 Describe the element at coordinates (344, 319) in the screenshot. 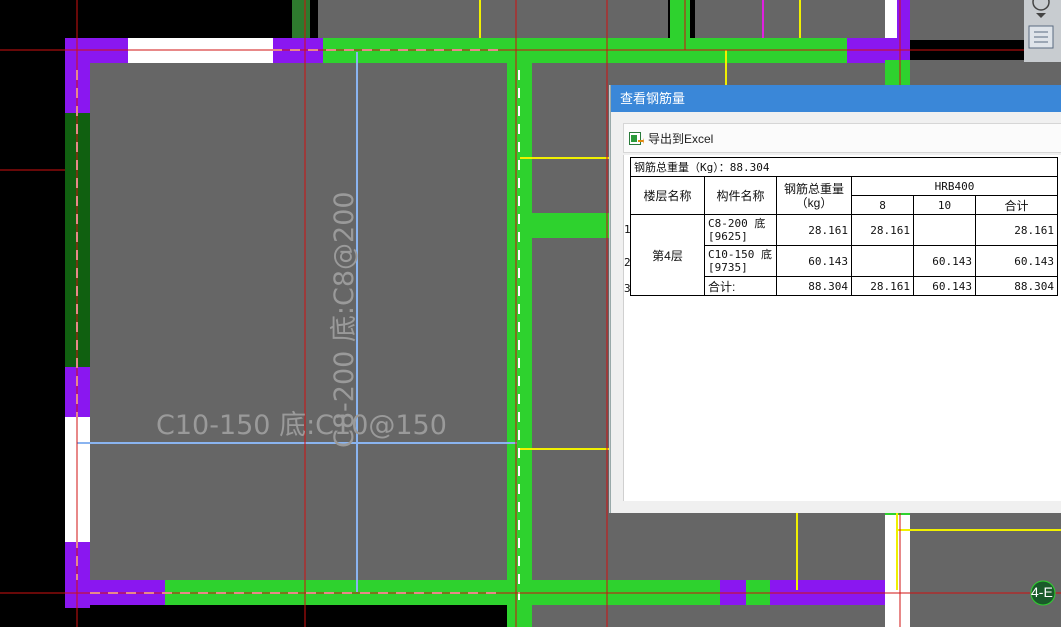

I see `slab-label-vertical: C8-200 底:C8@200` at that location.